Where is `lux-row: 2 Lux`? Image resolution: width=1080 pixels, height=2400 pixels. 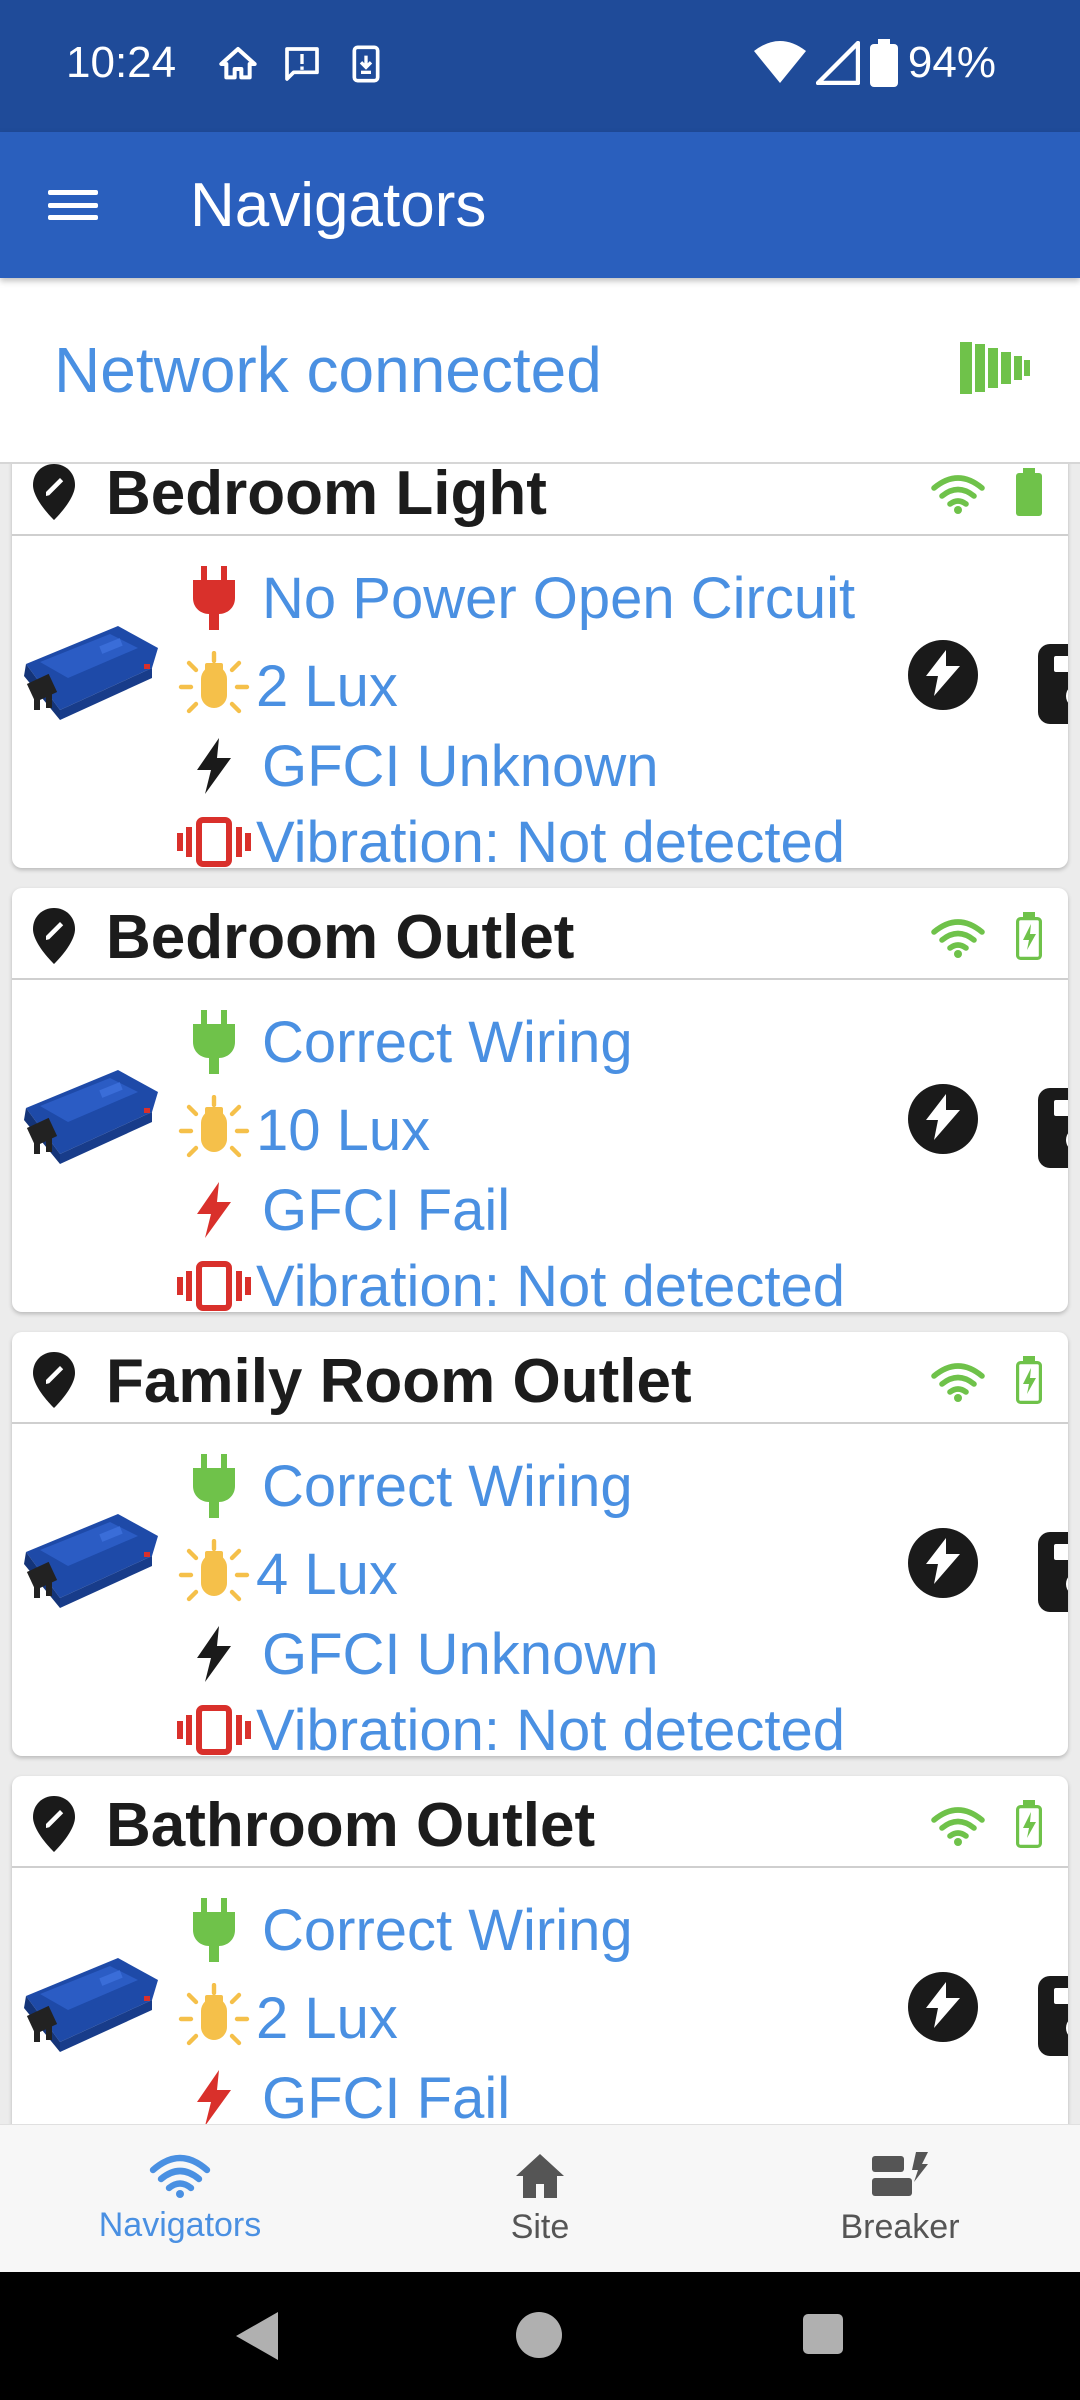 lux-row: 2 Lux is located at coordinates (285, 2018).